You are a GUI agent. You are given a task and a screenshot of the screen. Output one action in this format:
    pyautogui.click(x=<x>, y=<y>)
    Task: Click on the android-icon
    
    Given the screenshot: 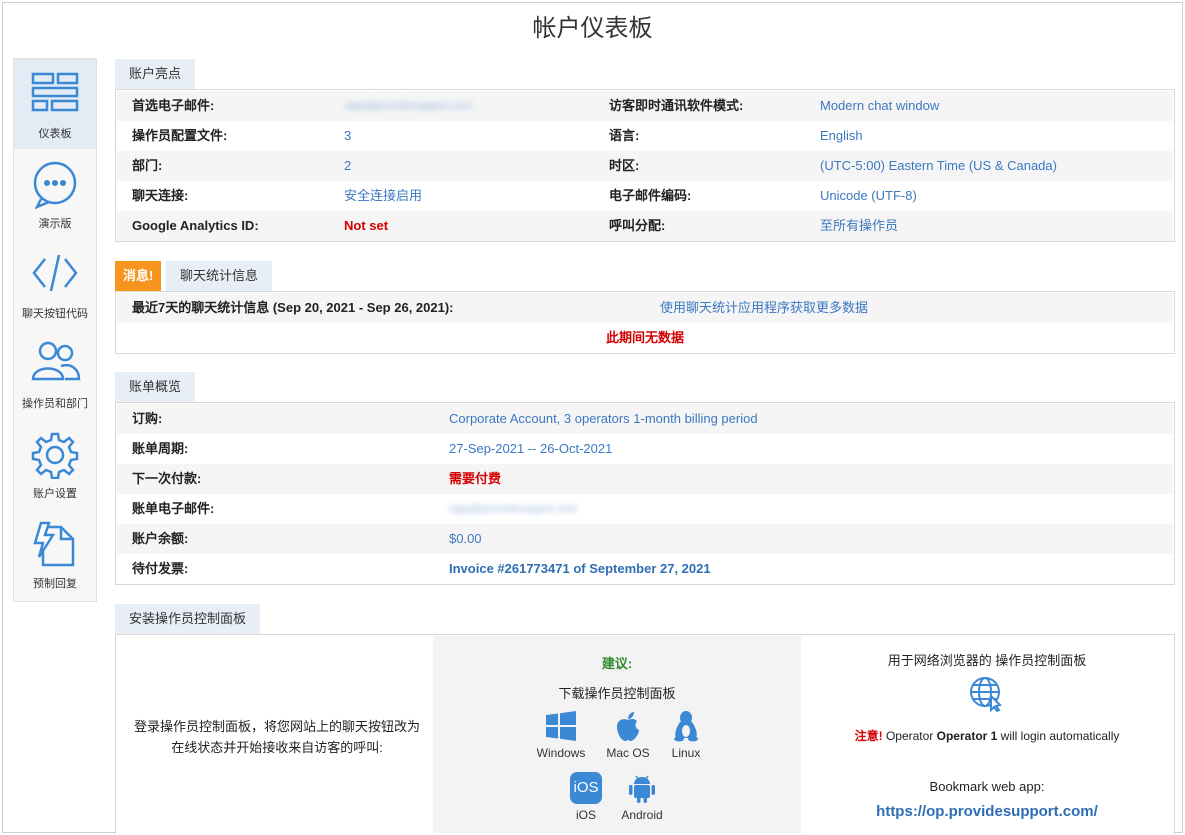 What is the action you would take?
    pyautogui.click(x=642, y=789)
    